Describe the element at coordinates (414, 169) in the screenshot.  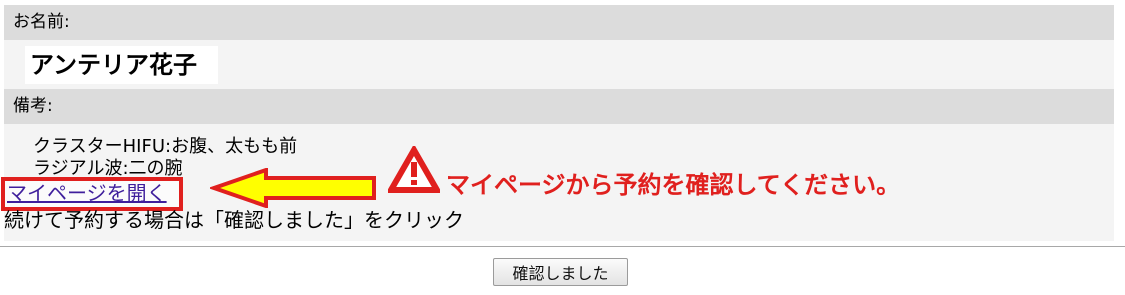
I see `warning-icon` at that location.